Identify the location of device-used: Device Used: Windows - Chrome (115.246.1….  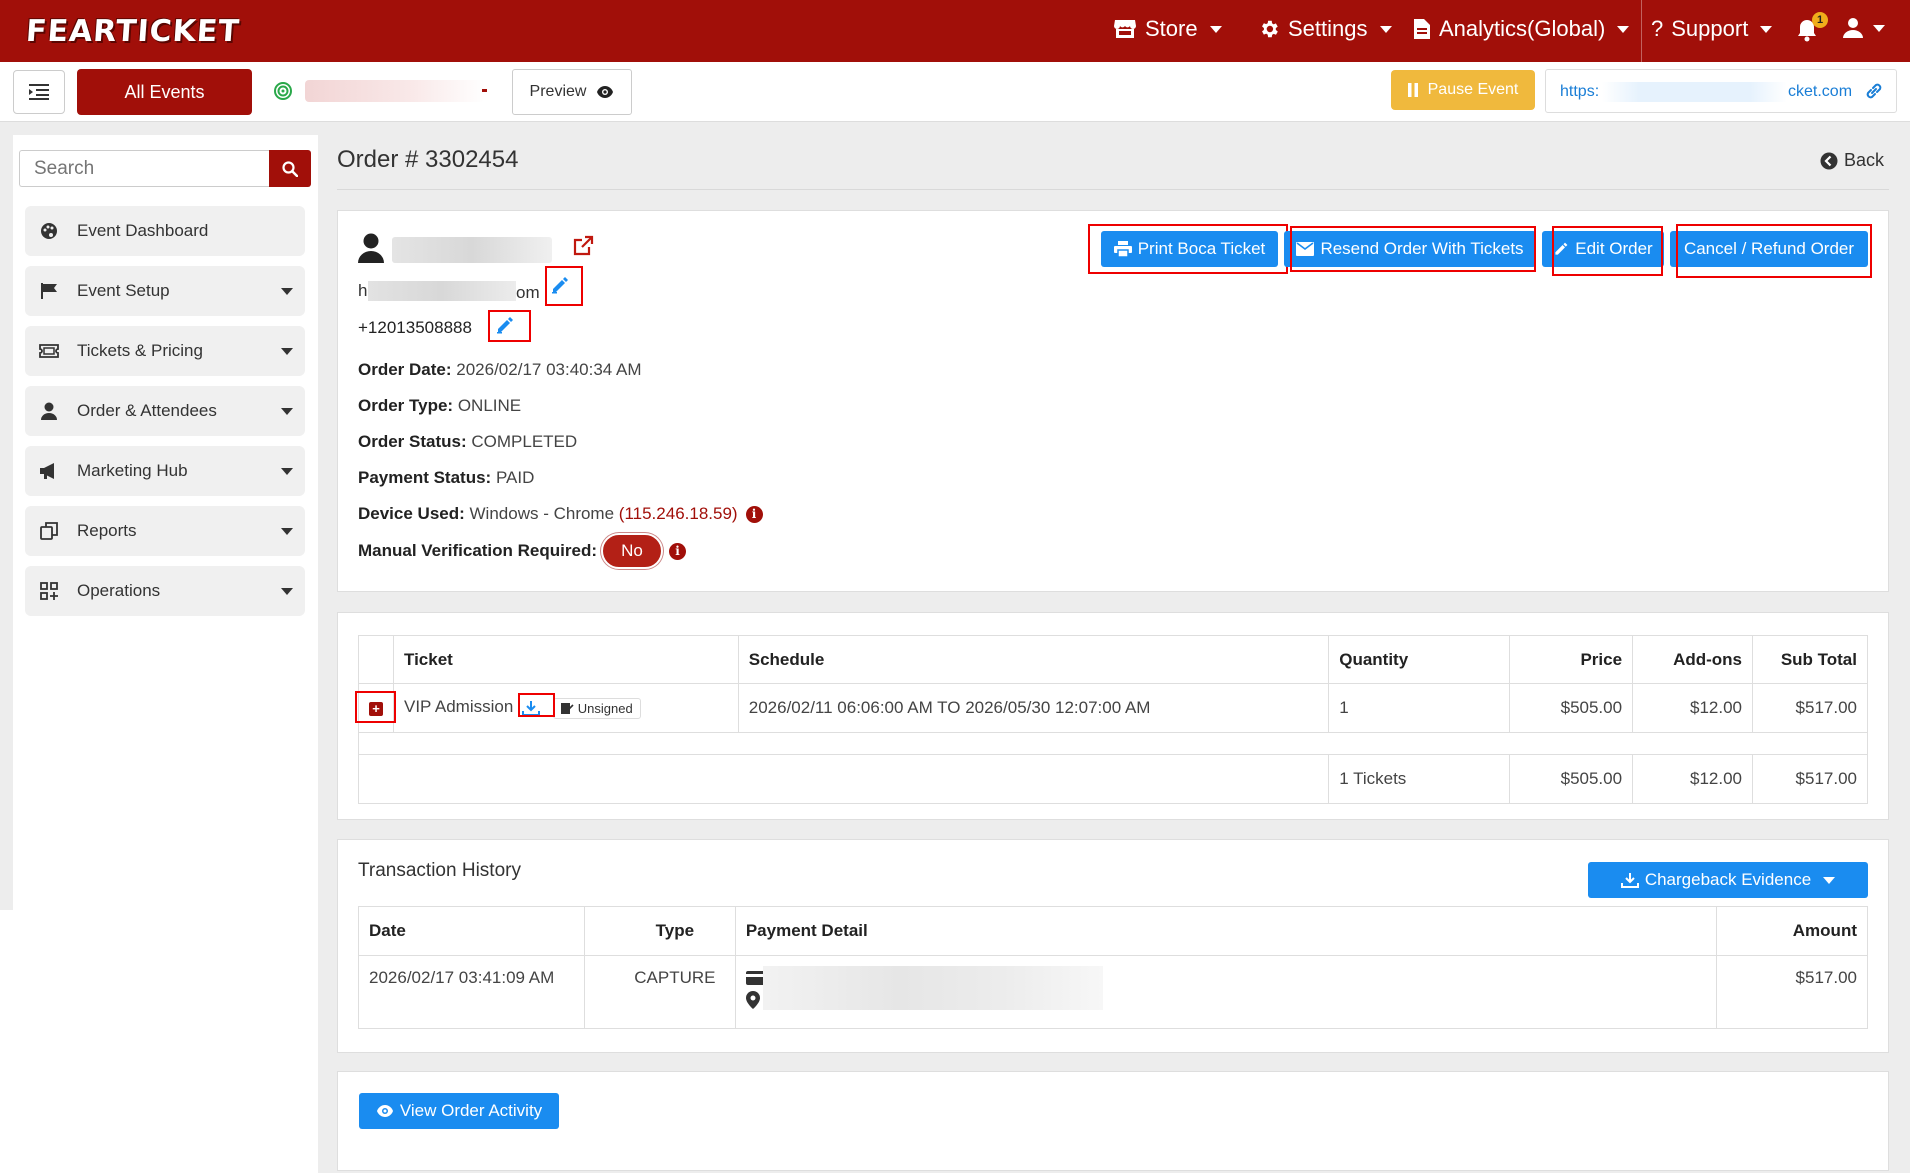
(560, 514).